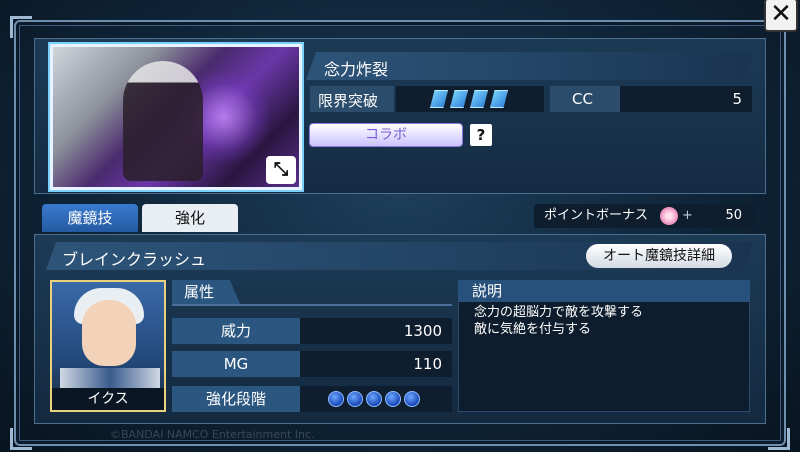 Image resolution: width=800 pixels, height=452 pixels. I want to click on character-name: イクス, so click(108, 399).